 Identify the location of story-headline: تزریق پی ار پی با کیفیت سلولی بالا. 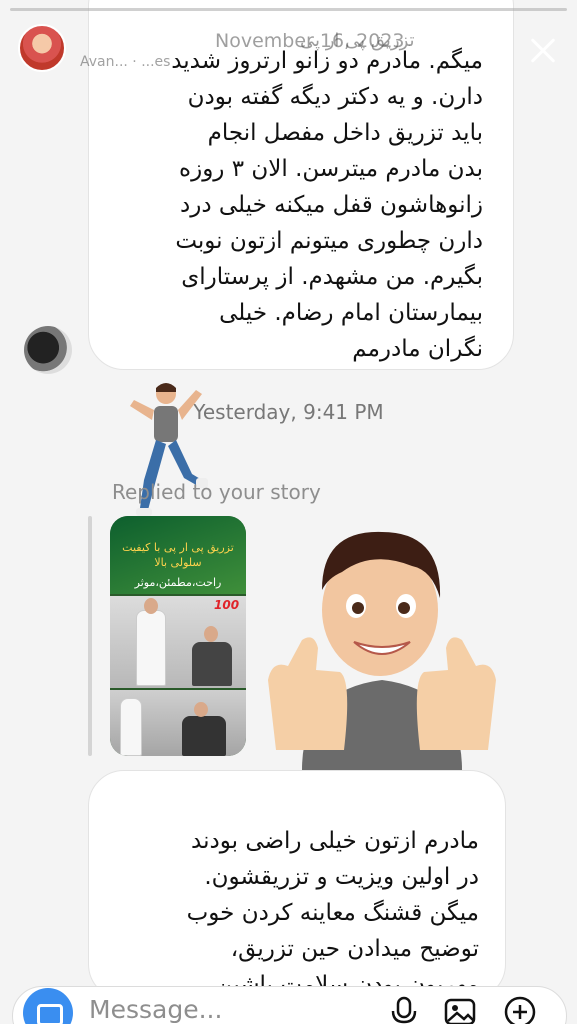
(178, 555).